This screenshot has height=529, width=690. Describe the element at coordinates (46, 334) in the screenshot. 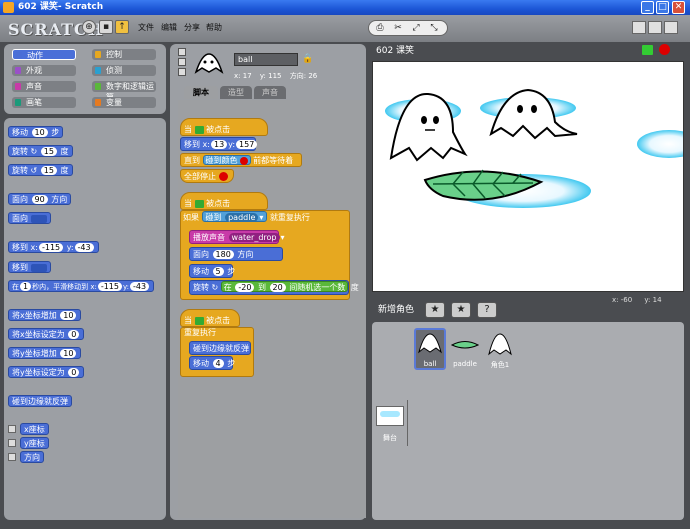

I see `set-x-block: 将x坐标设定为 0` at that location.